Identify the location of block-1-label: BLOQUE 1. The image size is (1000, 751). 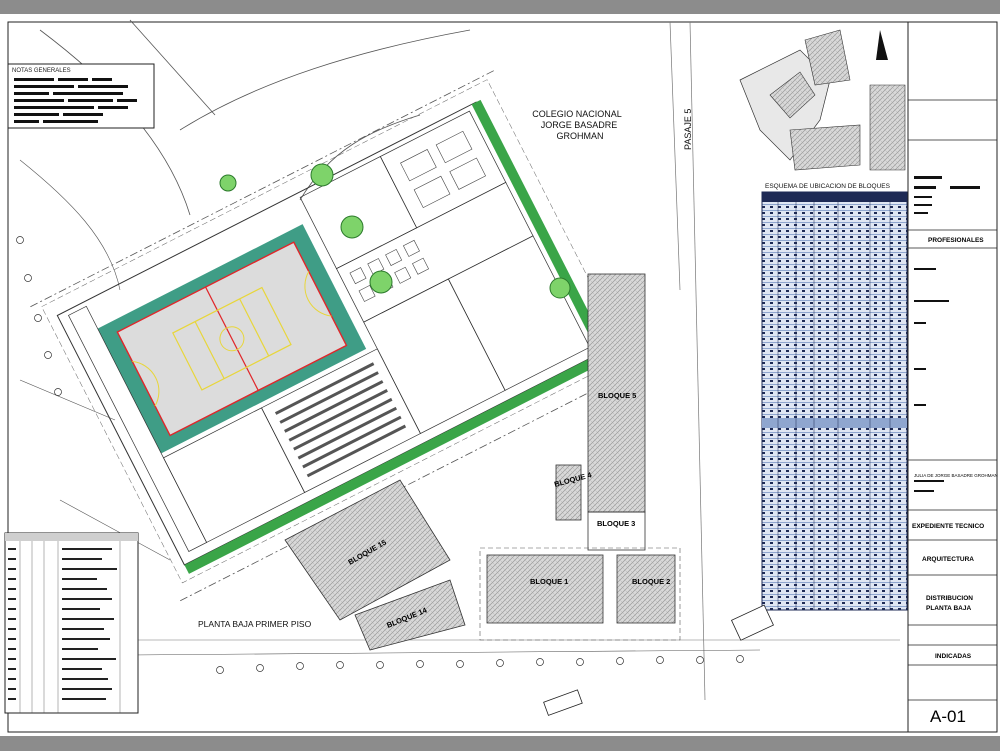
(549, 581).